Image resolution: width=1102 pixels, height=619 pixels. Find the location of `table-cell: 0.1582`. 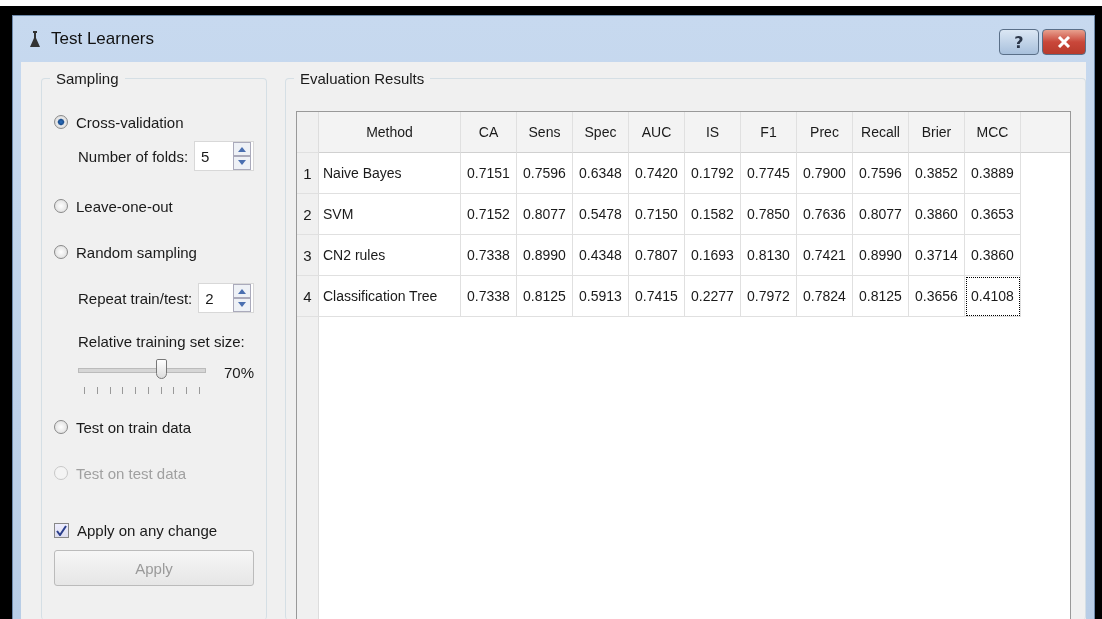

table-cell: 0.1582 is located at coordinates (713, 214).